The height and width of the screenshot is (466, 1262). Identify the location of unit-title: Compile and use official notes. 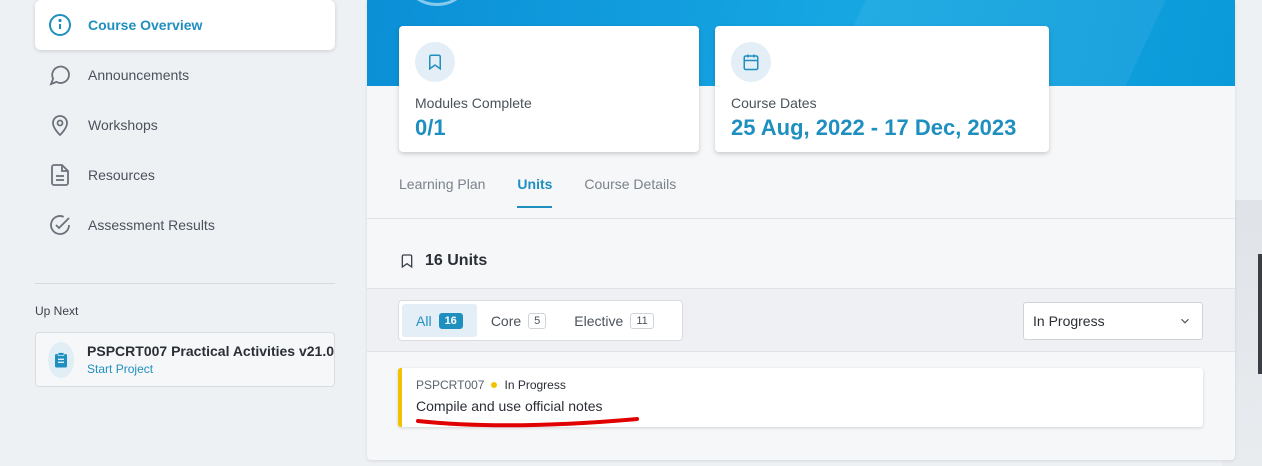
(509, 406).